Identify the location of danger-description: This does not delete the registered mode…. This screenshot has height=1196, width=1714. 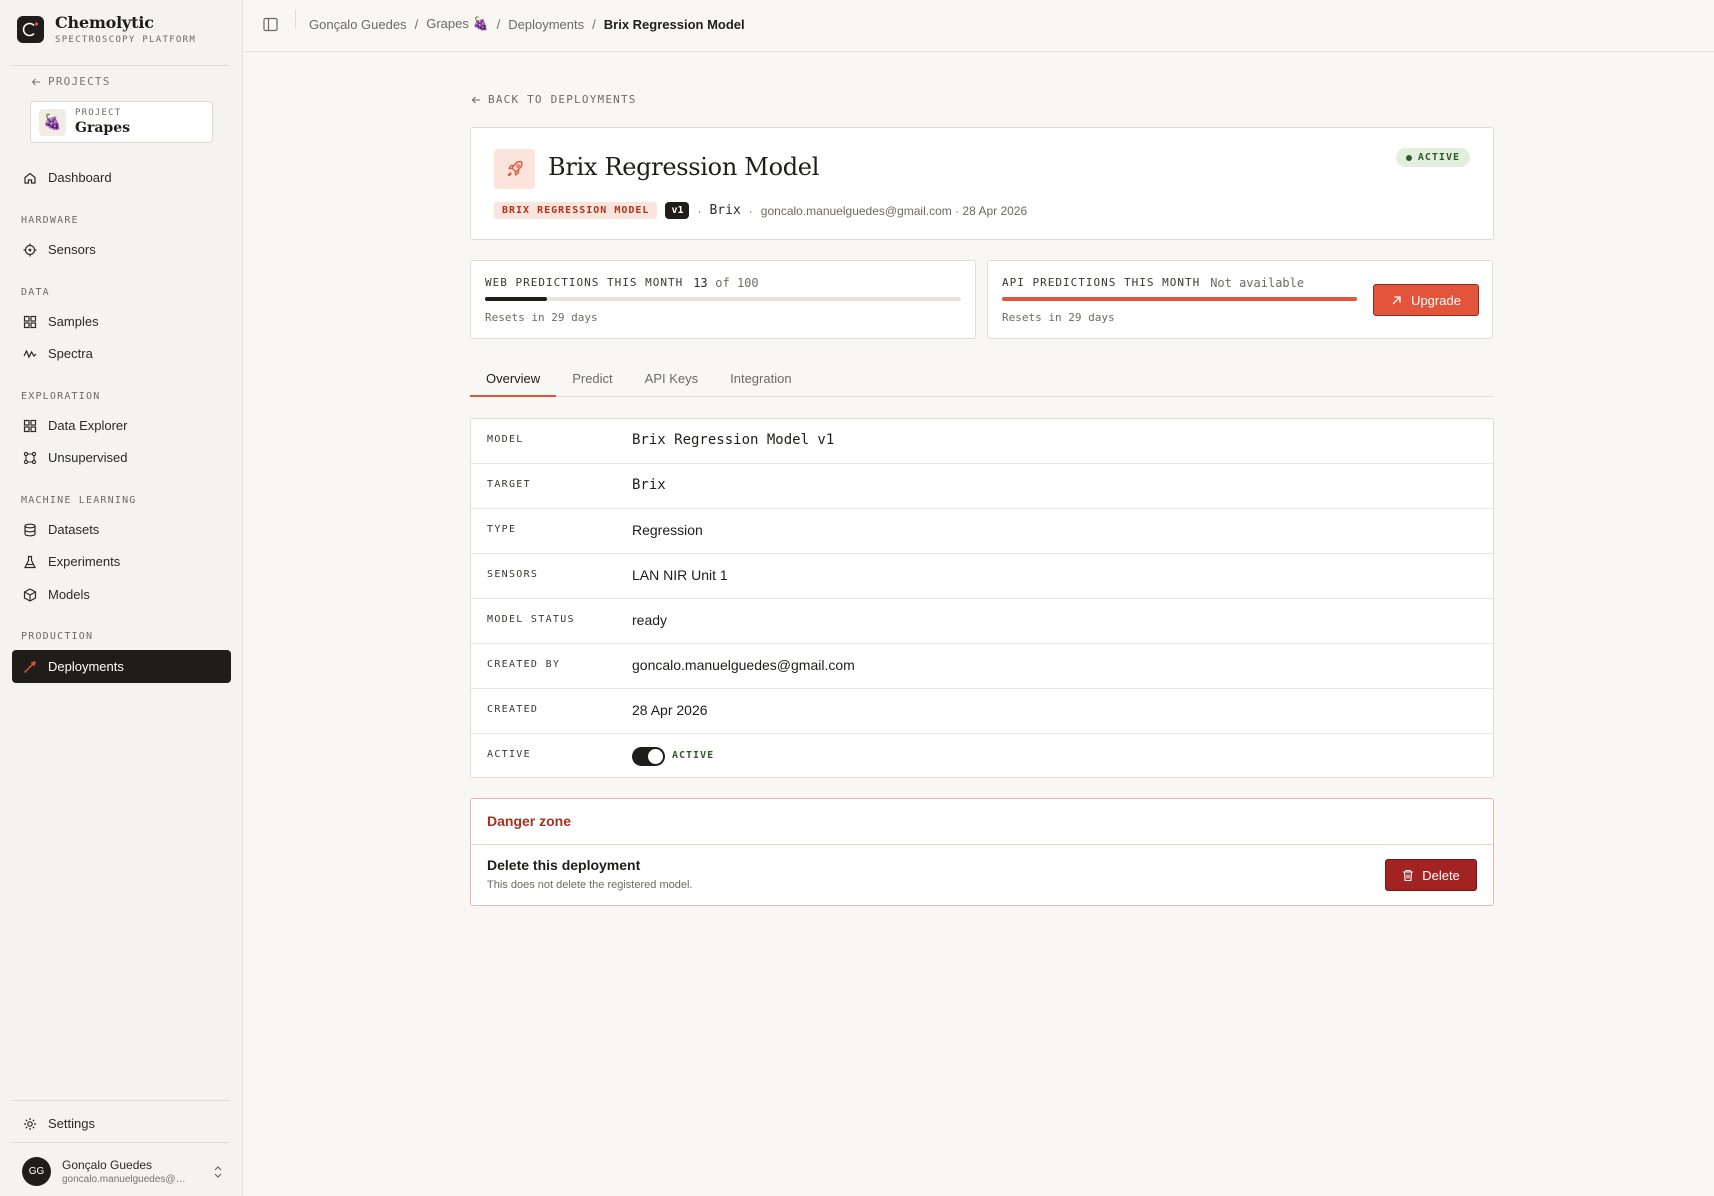
(590, 885).